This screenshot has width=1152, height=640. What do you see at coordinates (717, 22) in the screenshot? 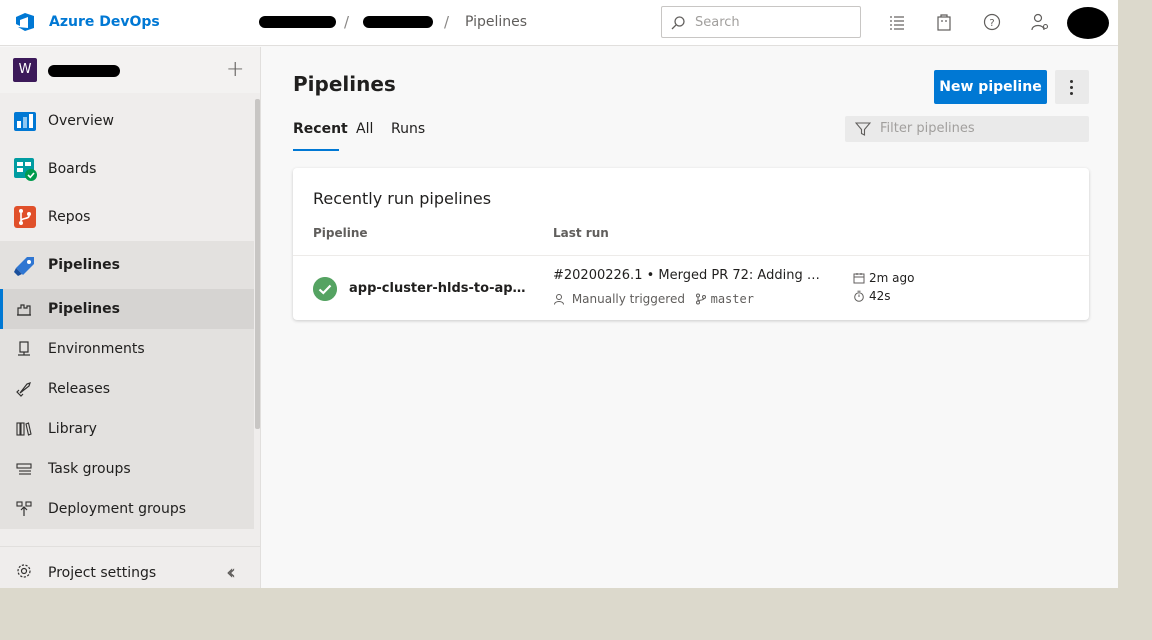
I see `search-placeholder: Search` at bounding box center [717, 22].